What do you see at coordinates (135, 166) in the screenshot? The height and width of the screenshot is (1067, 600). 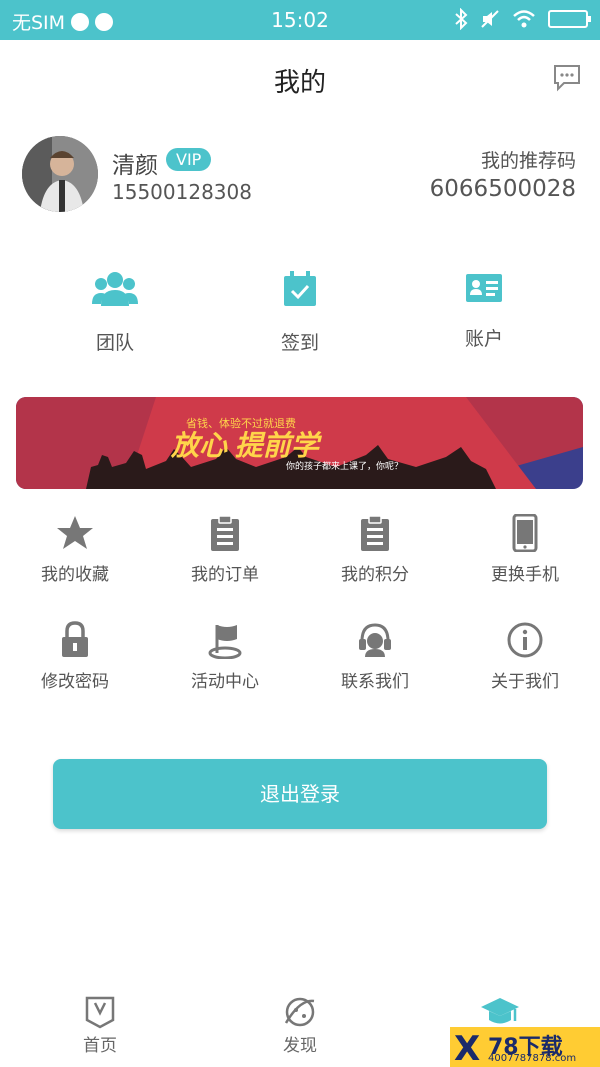 I see `username: 清颜` at bounding box center [135, 166].